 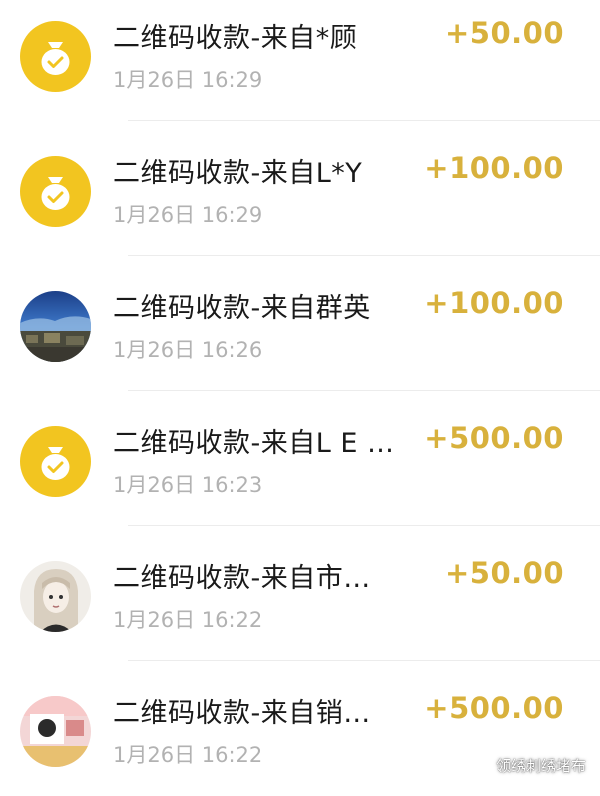 I want to click on transaction-title: 二维码收款-来自L*Y, so click(x=238, y=173).